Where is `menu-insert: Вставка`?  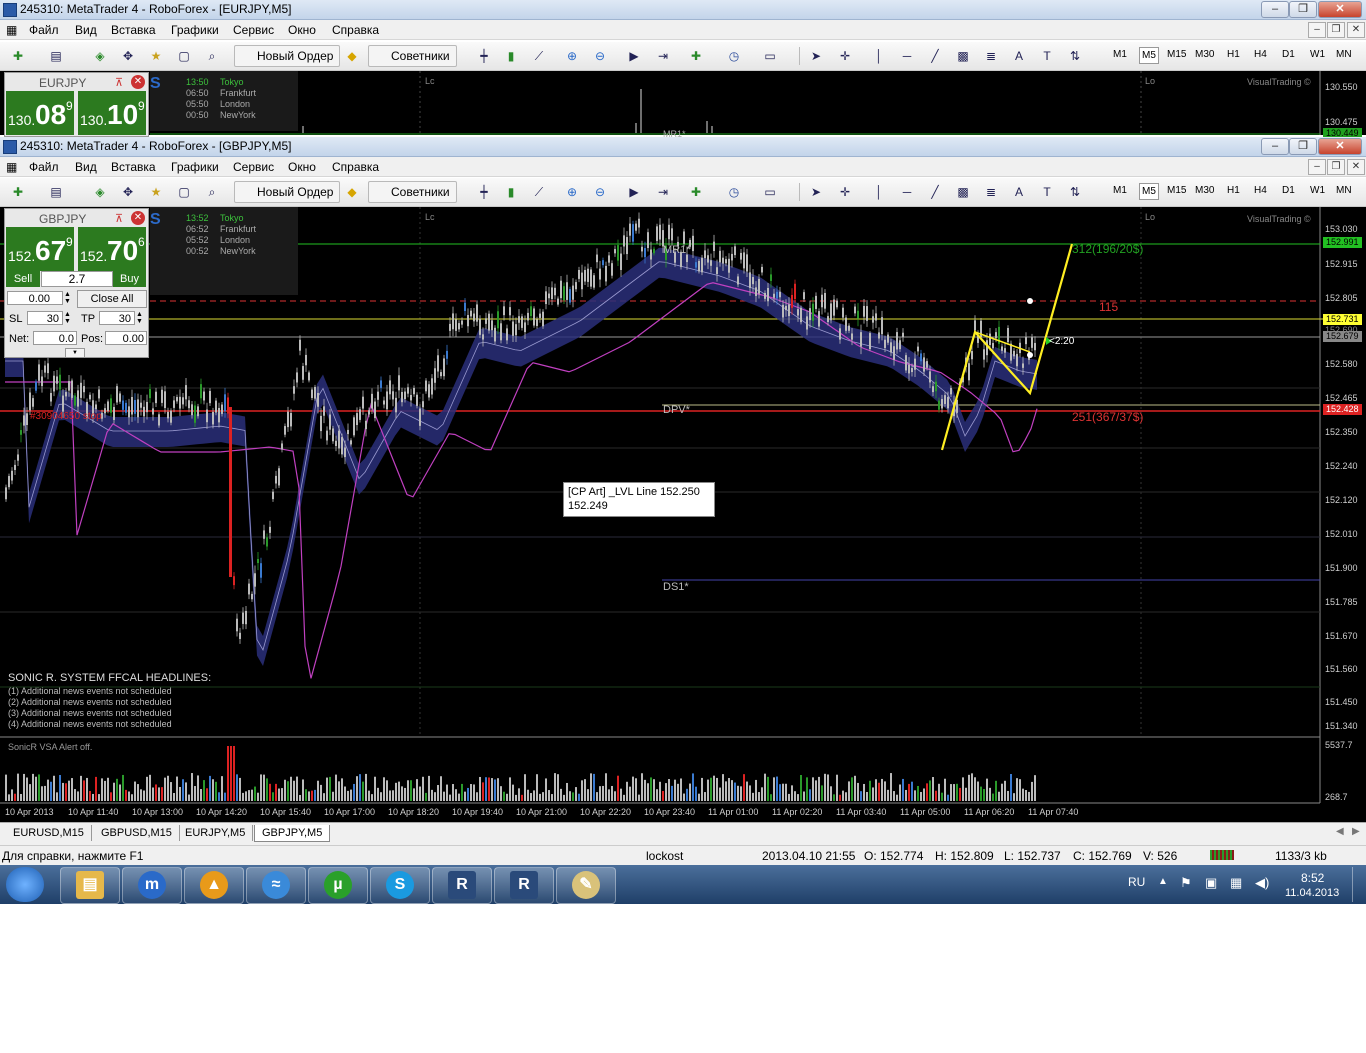
menu-insert: Вставка is located at coordinates (133, 30).